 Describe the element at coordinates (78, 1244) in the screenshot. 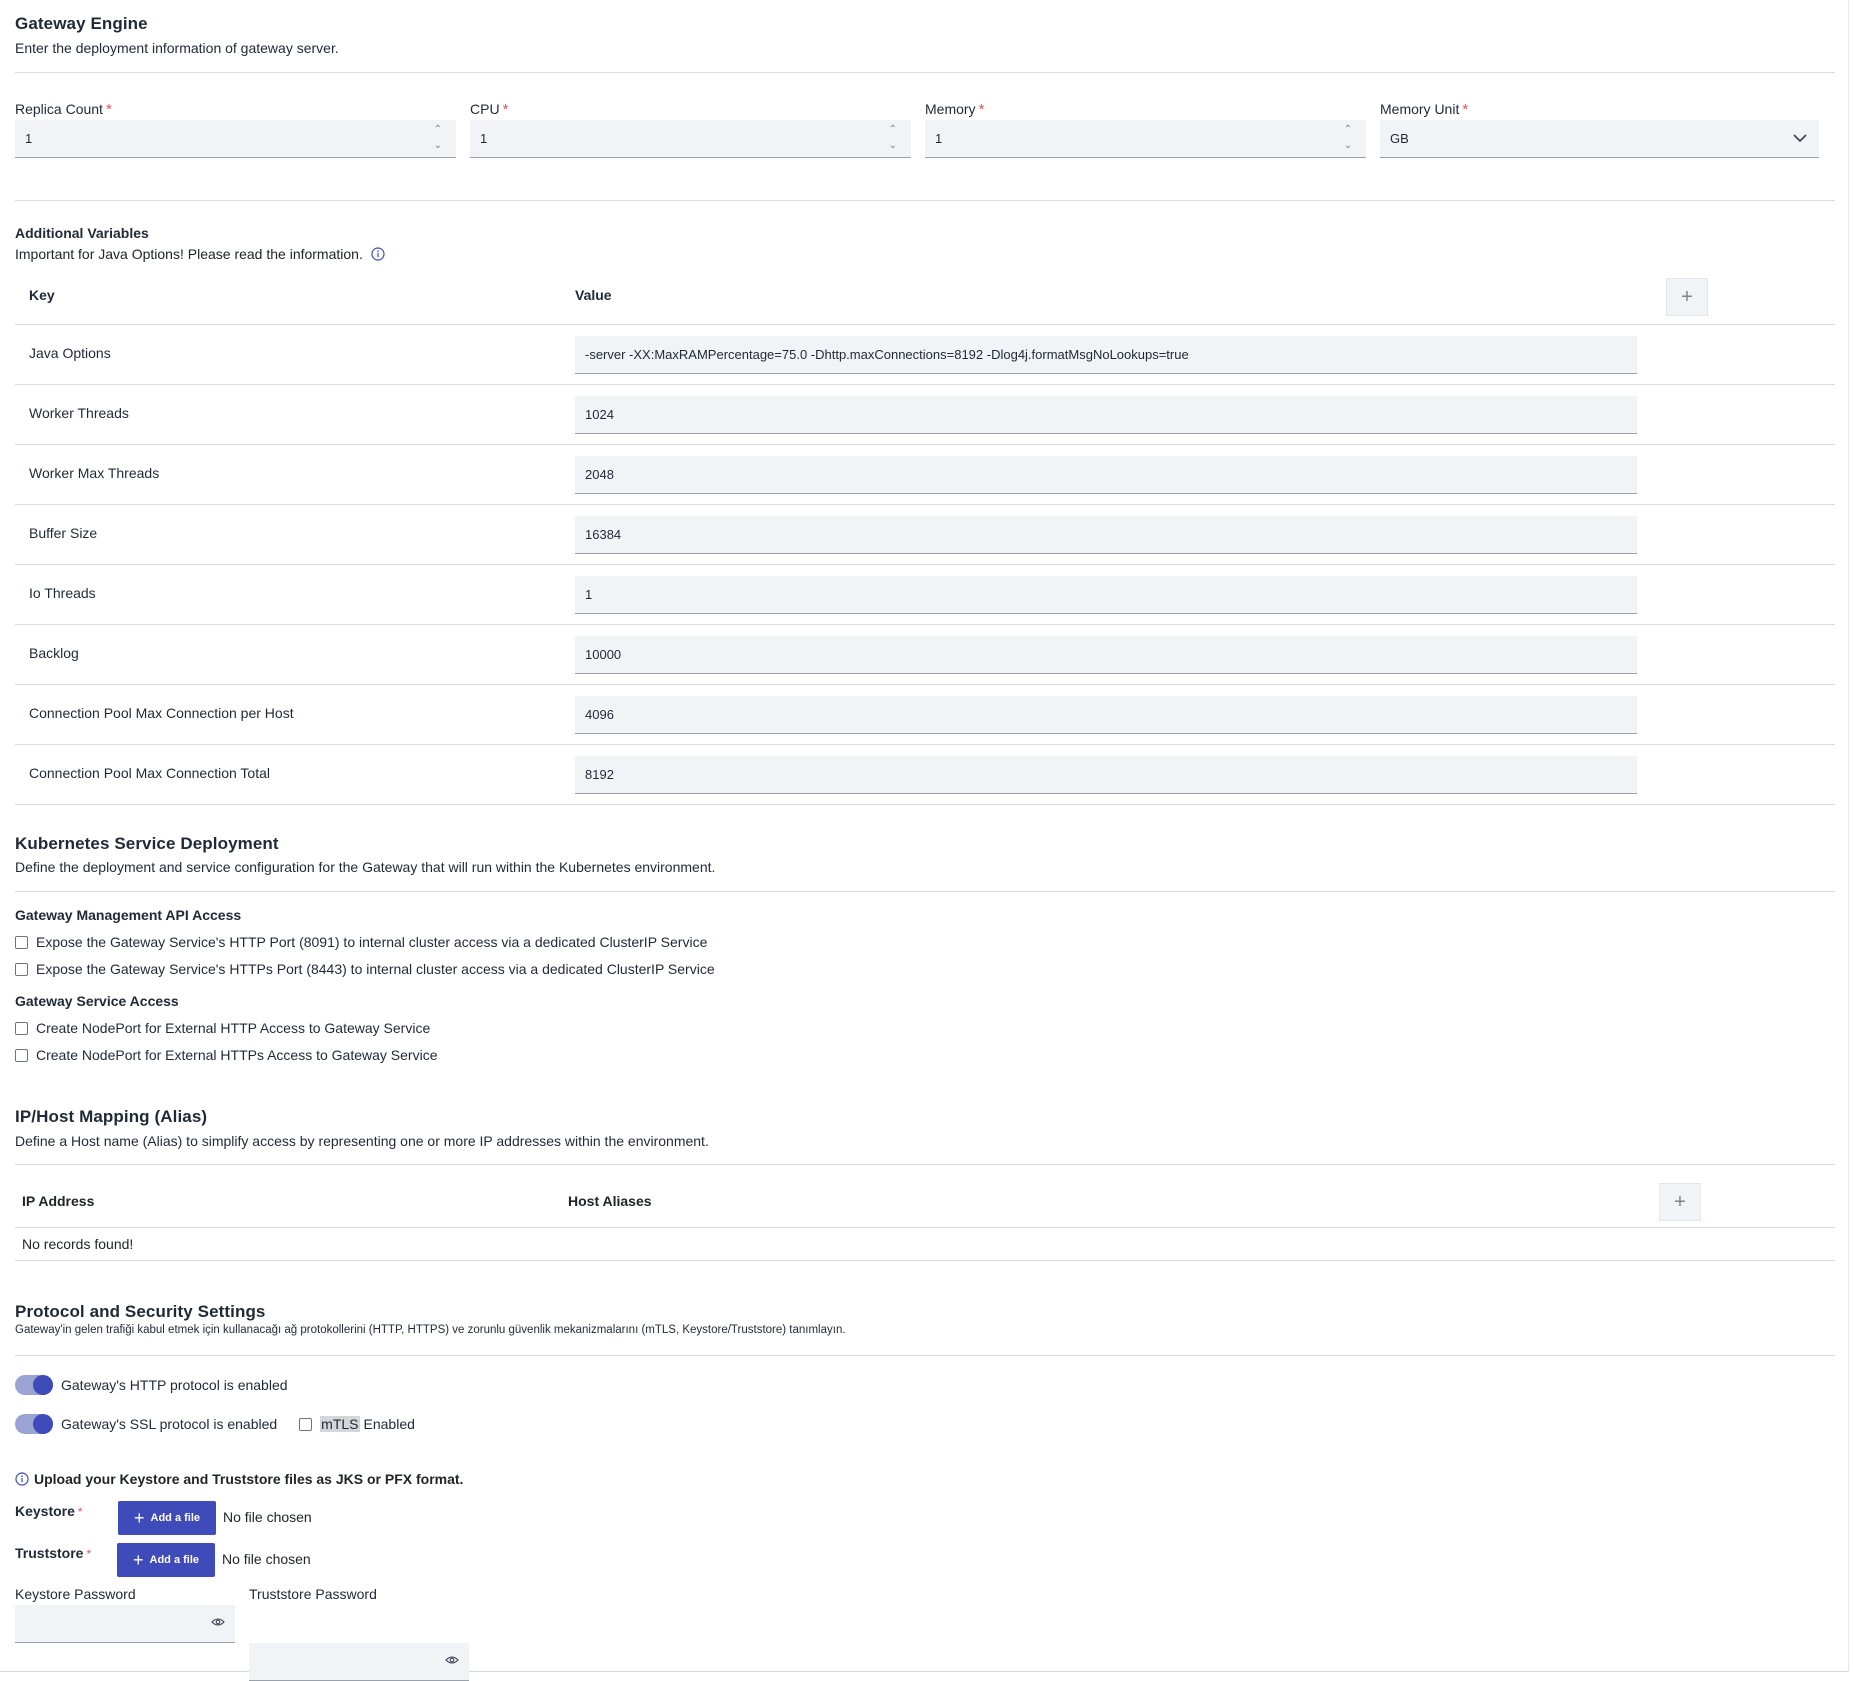

I see `empty-message: No records found!` at that location.